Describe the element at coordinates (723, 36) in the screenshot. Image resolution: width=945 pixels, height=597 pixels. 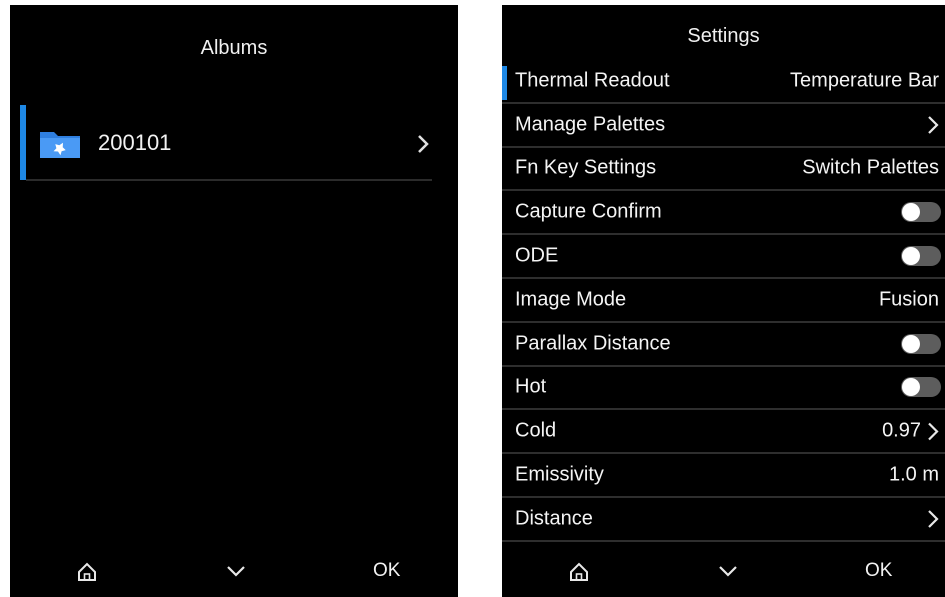
I see `page-title: Settings` at that location.